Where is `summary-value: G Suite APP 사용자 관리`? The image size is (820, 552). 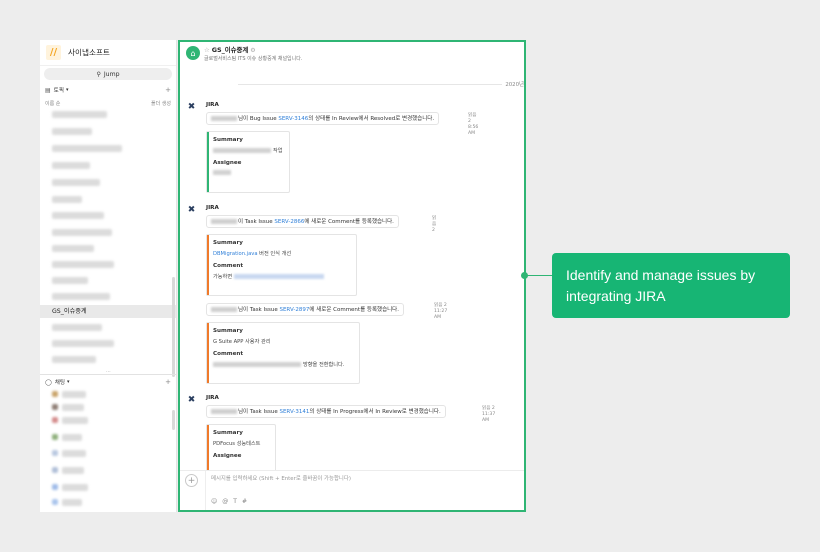
summary-value: G Suite APP 사용자 관리 is located at coordinates (242, 342).